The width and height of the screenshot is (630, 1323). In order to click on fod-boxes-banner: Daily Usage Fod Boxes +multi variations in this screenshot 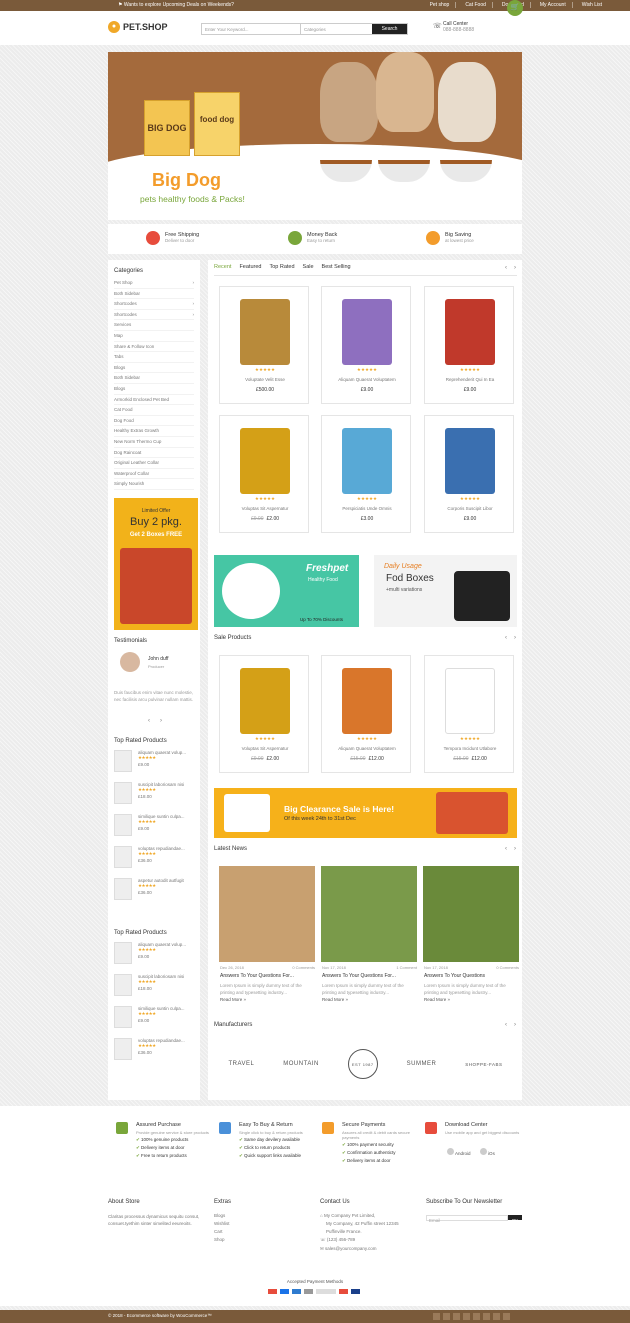, I will do `click(445, 591)`.